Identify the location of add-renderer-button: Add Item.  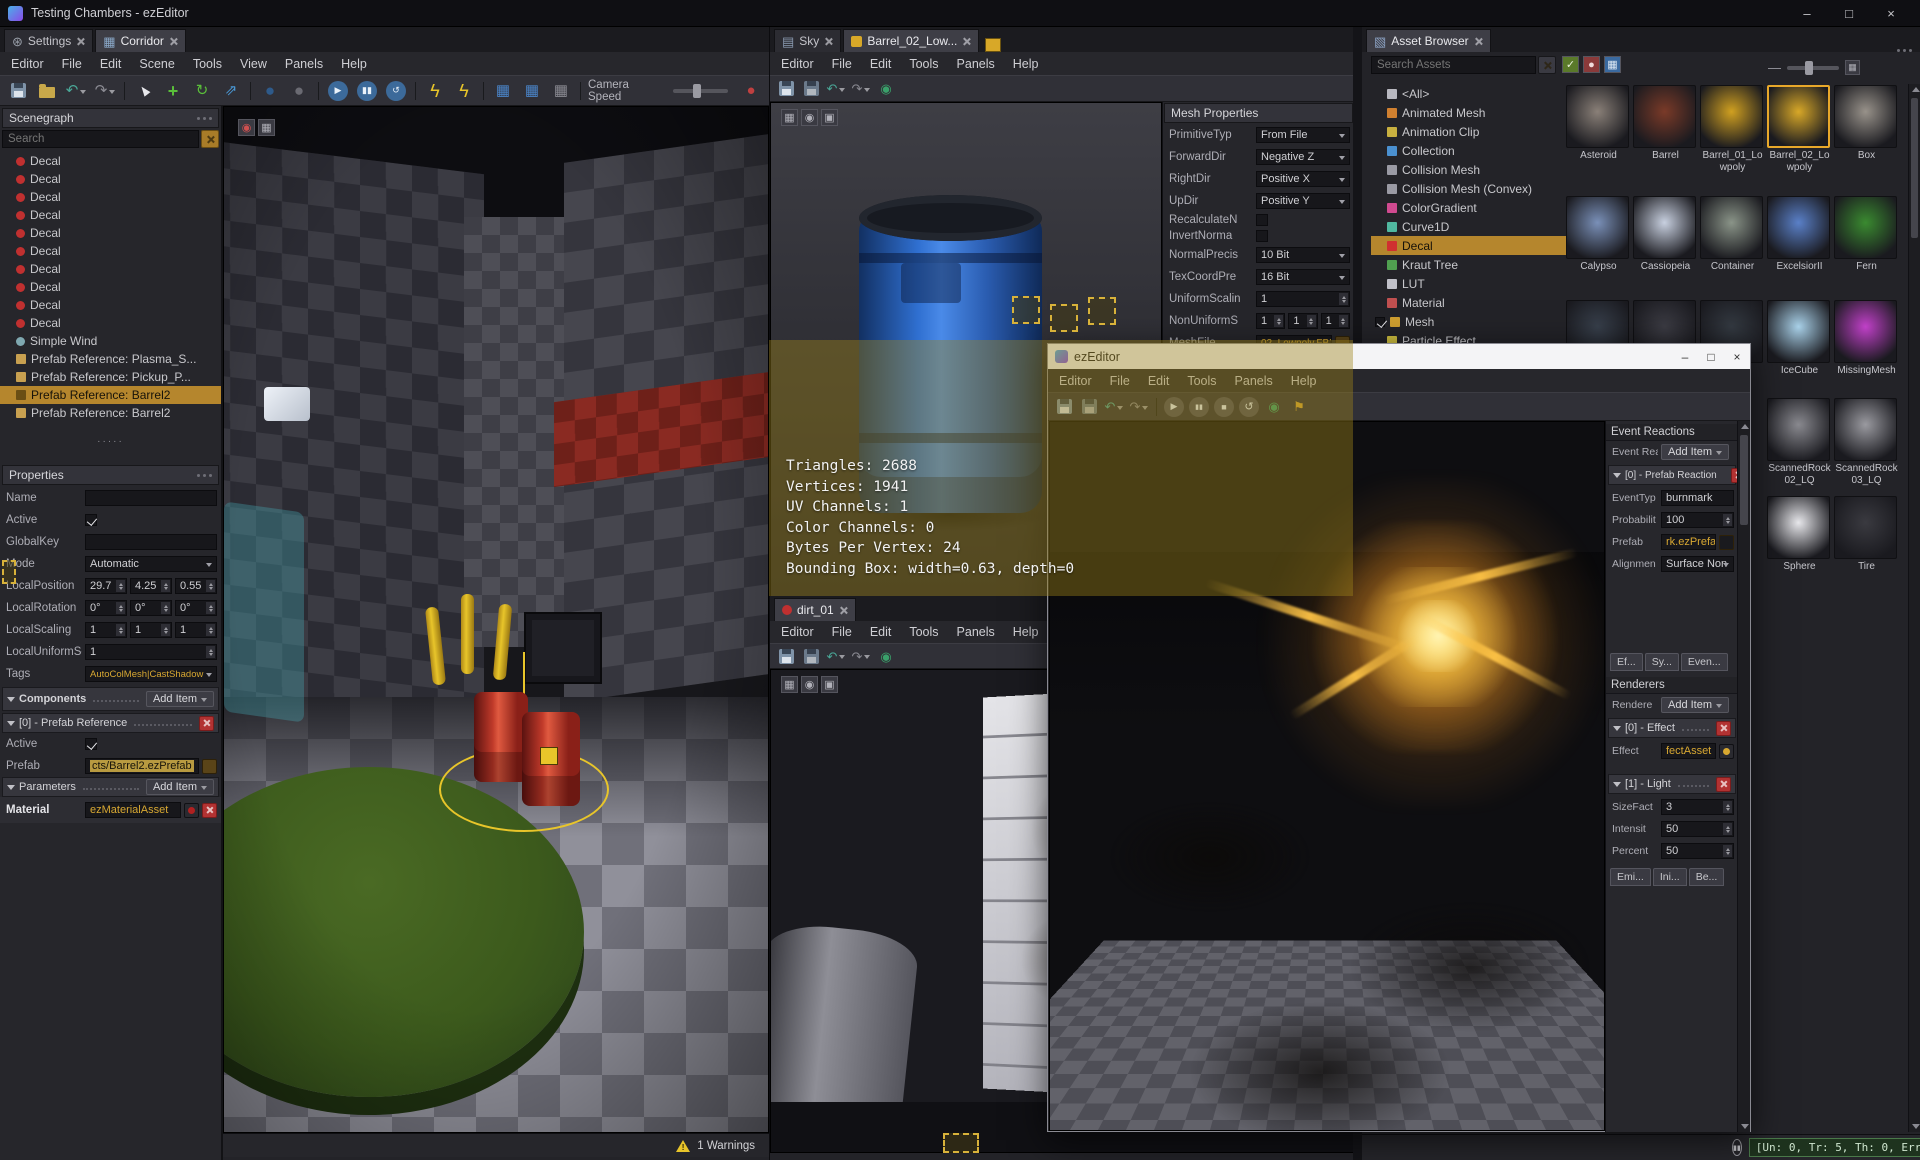
(1695, 705).